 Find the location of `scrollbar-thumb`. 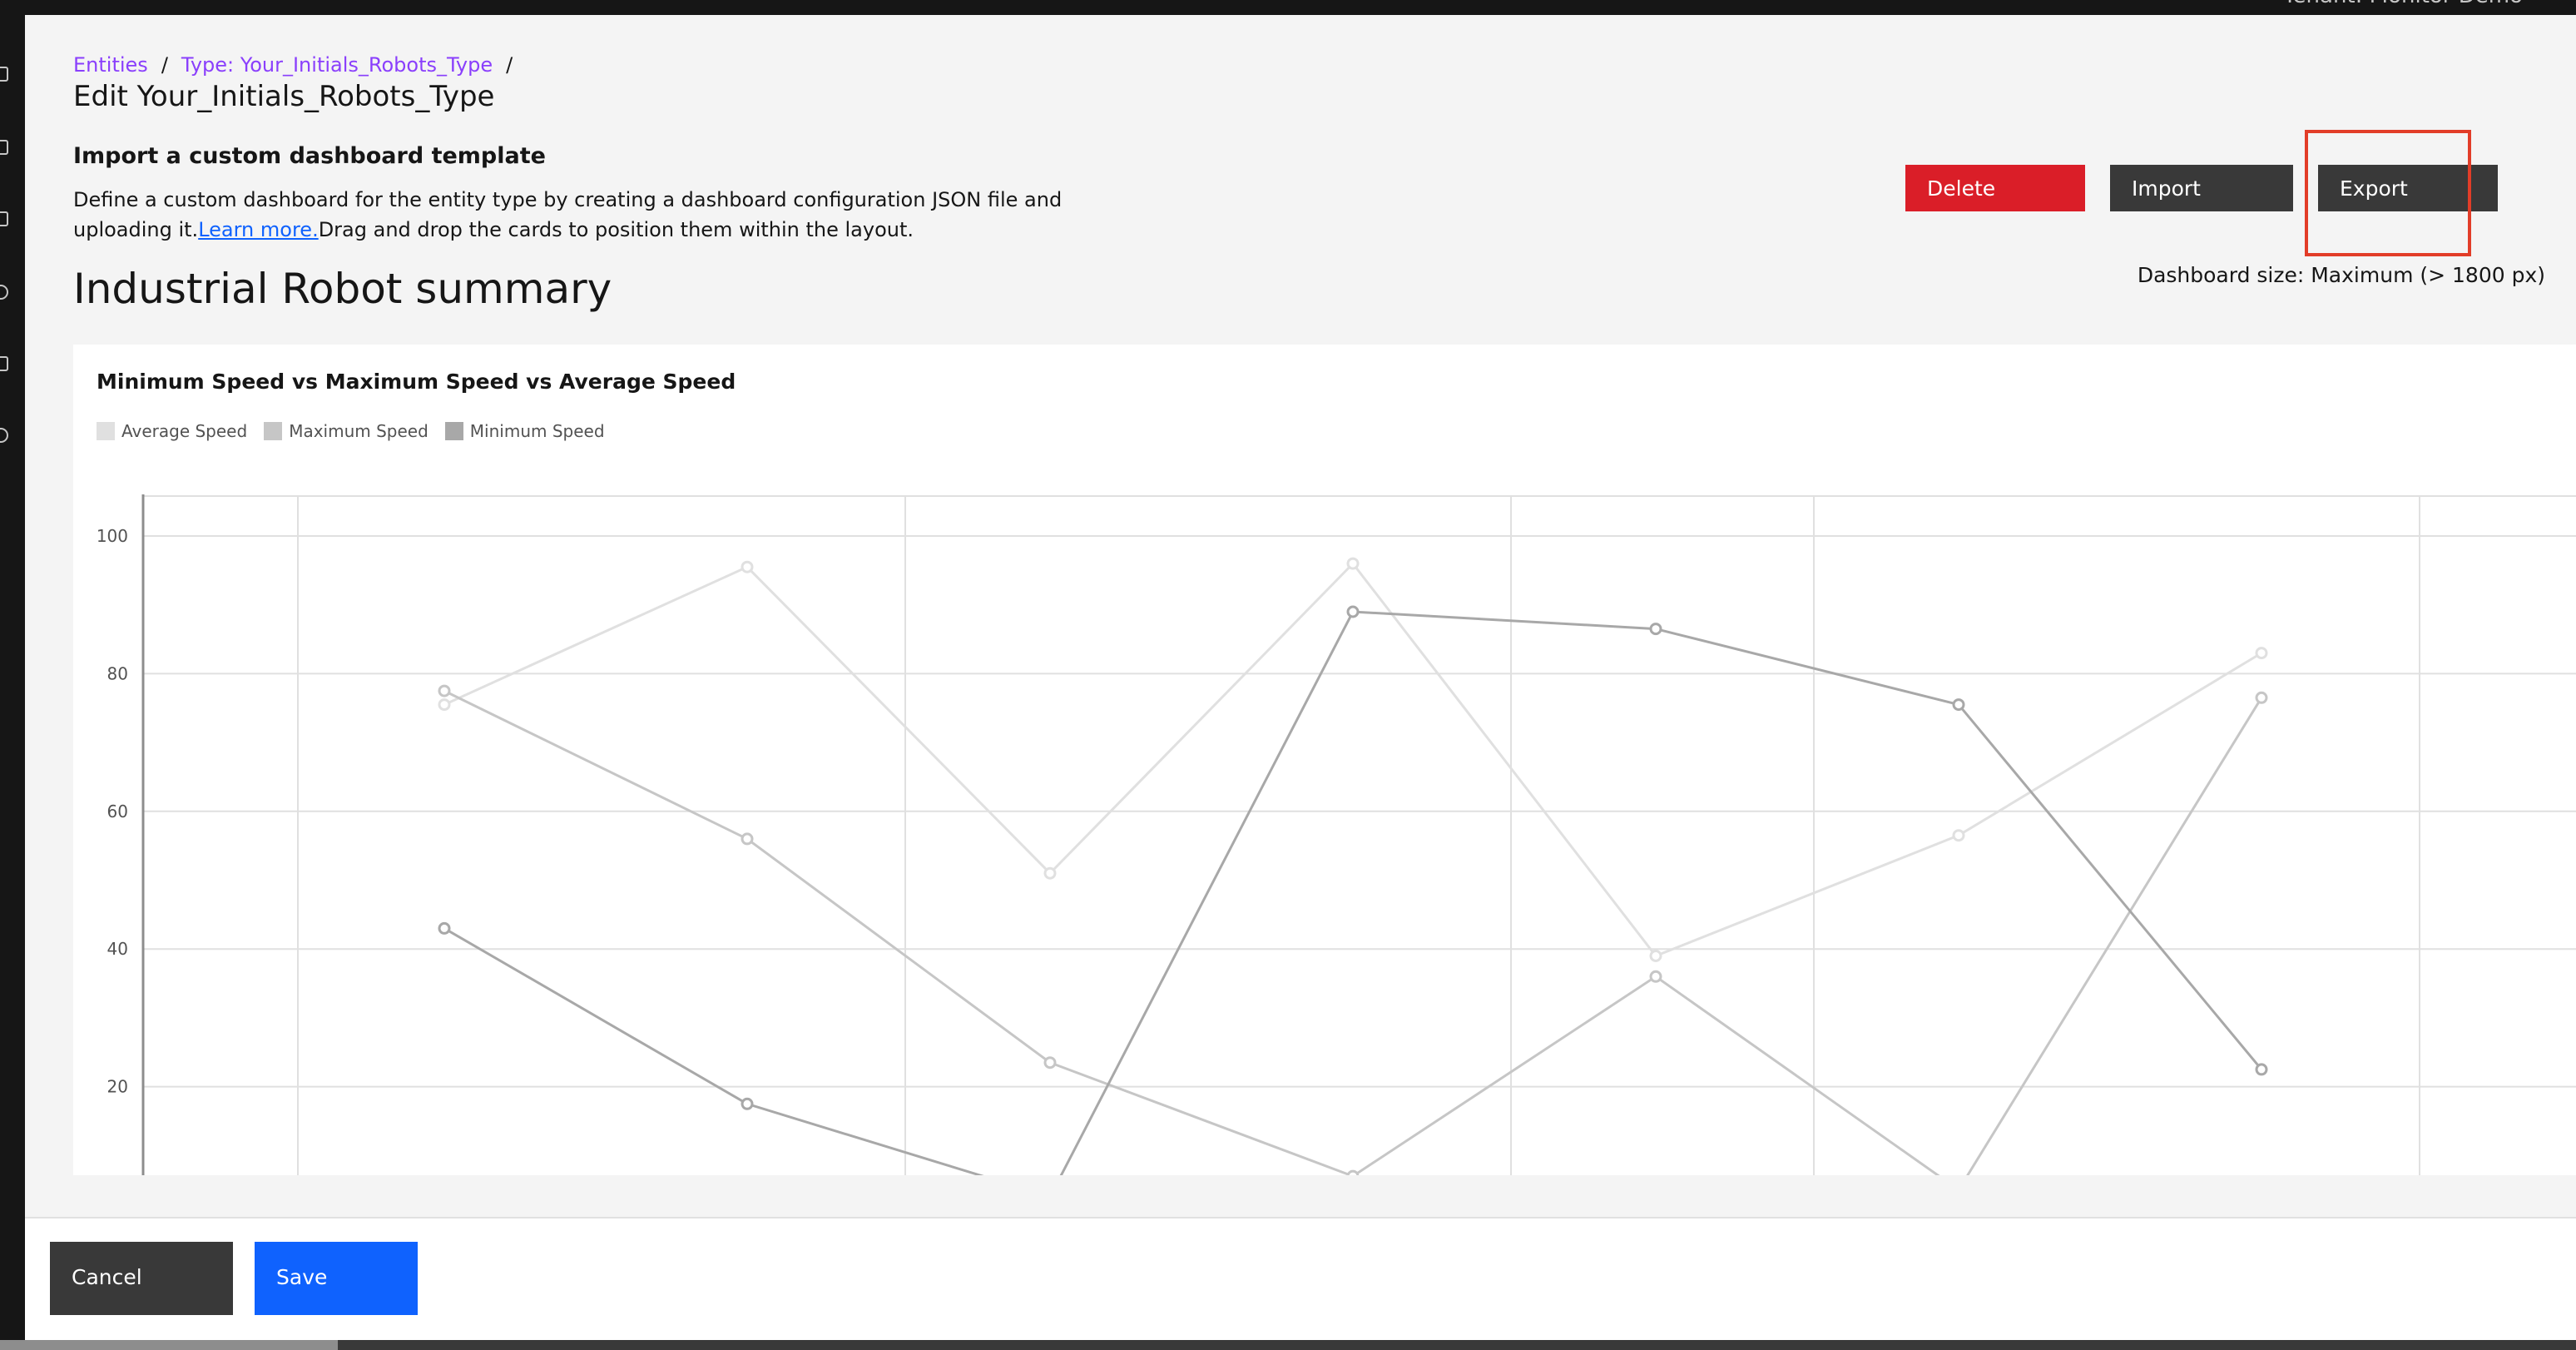

scrollbar-thumb is located at coordinates (169, 1345).